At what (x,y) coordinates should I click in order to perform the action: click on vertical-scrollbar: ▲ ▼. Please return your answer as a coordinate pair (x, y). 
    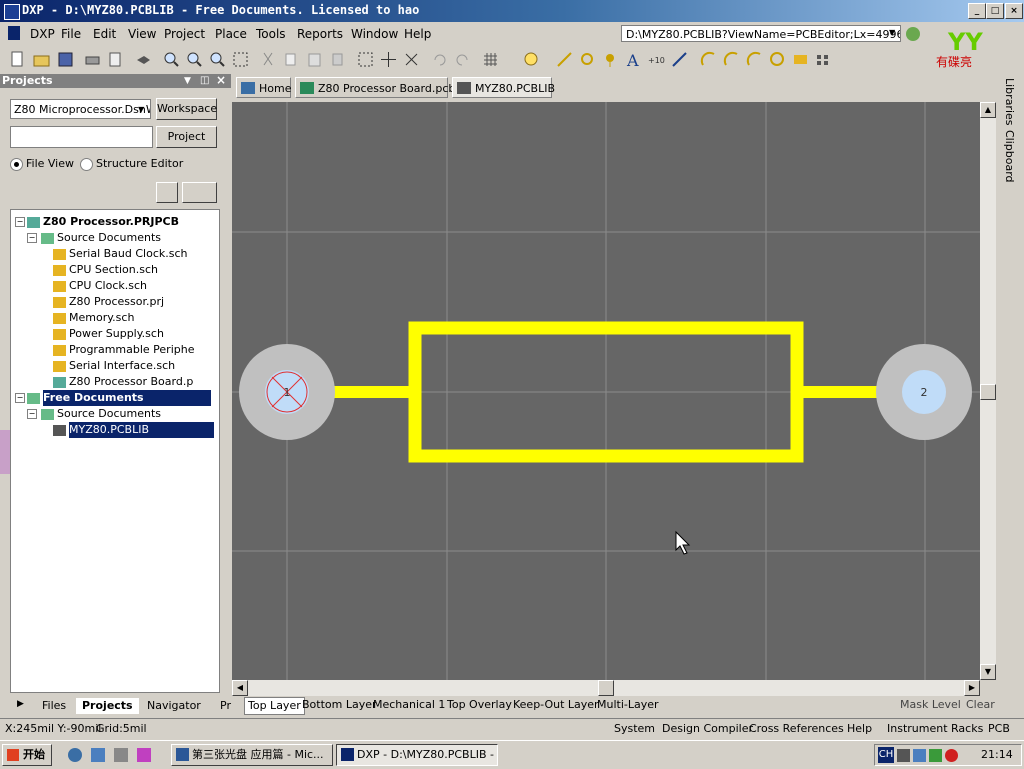
    Looking at the image, I should click on (988, 391).